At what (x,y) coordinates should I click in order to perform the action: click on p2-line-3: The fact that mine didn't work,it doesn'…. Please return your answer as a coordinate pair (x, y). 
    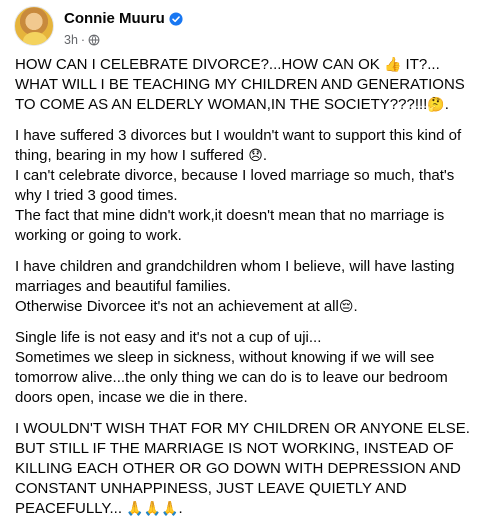
    Looking at the image, I should click on (230, 225).